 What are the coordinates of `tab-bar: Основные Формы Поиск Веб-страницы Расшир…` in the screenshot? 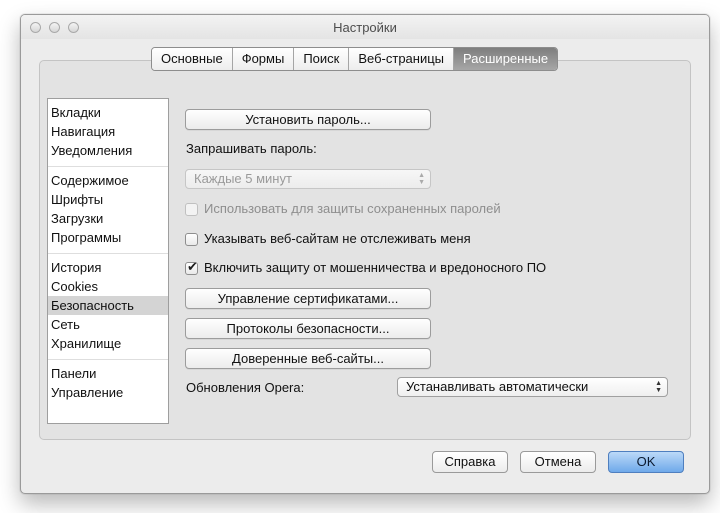 It's located at (355, 59).